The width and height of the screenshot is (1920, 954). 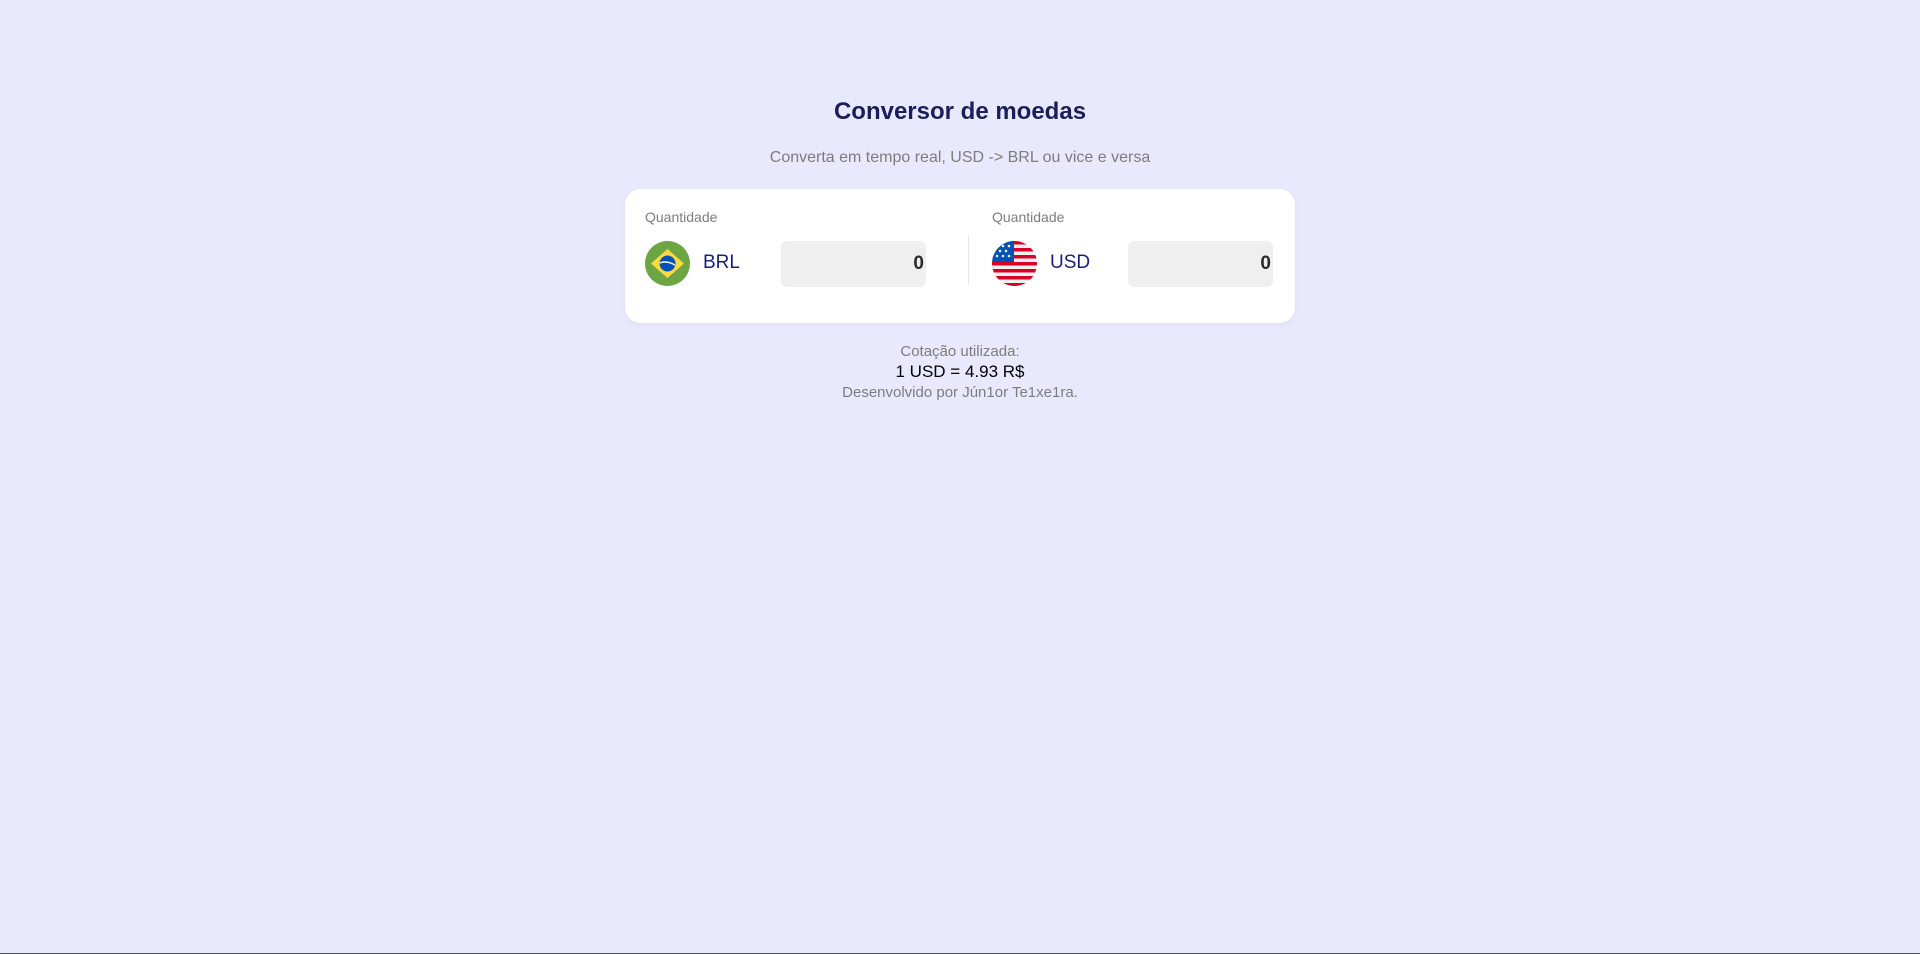 I want to click on brl-currency-code: BRL, so click(x=721, y=262).